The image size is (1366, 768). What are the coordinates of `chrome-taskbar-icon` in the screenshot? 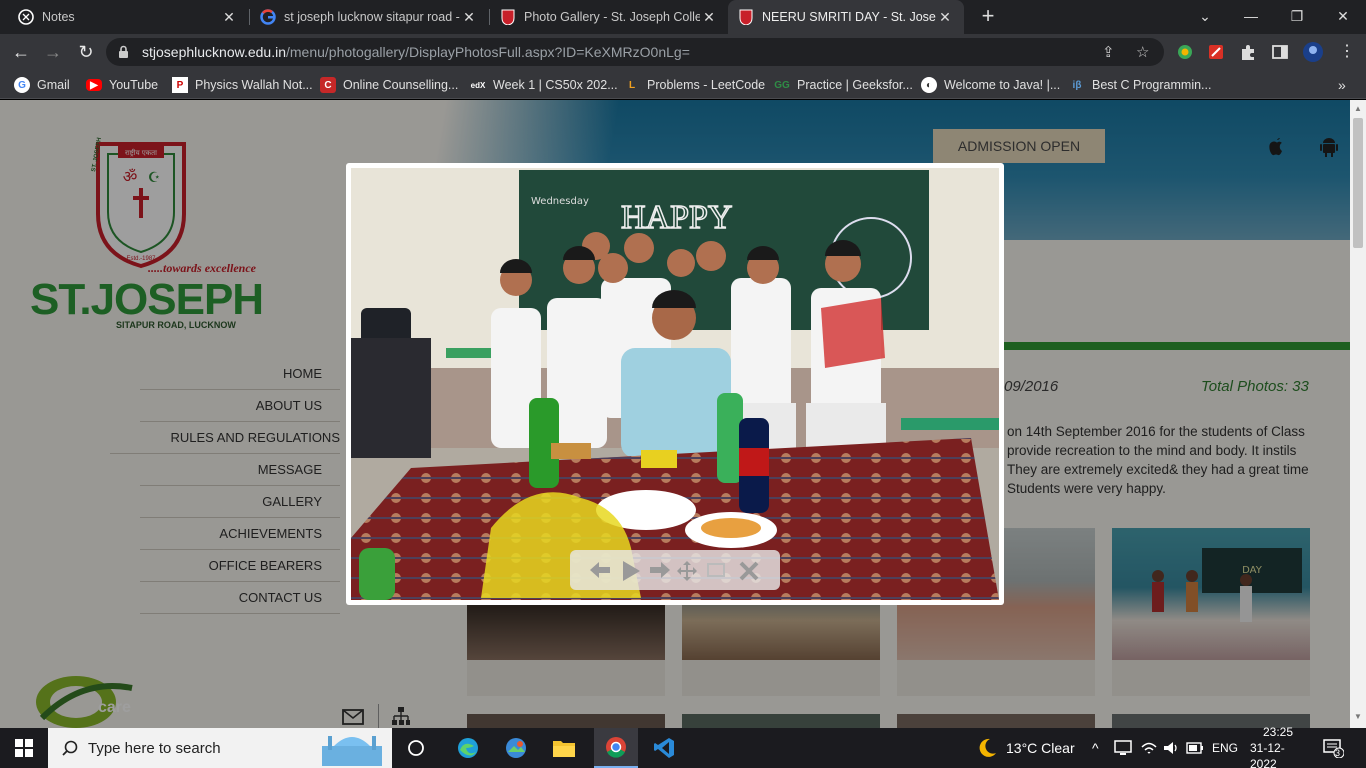 It's located at (616, 748).